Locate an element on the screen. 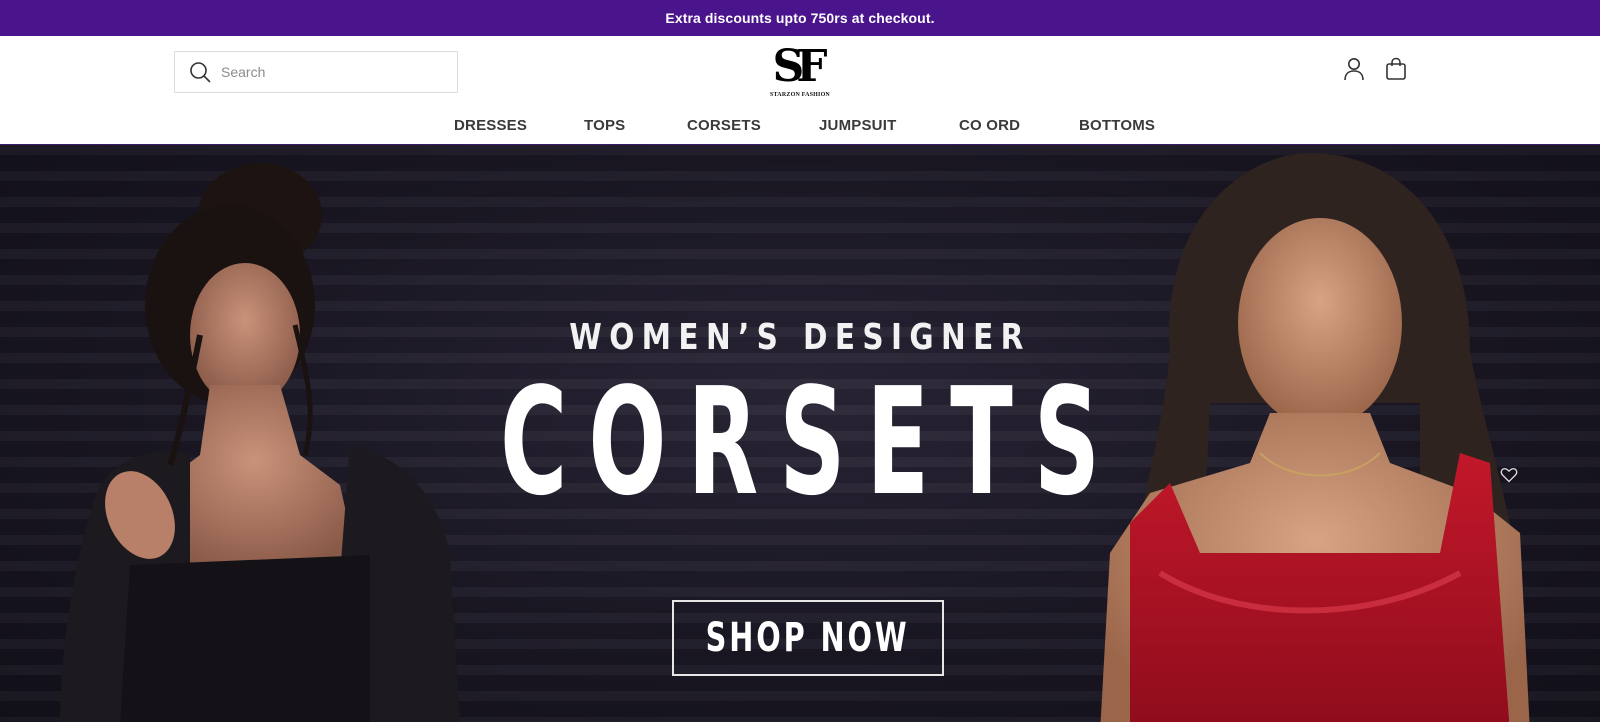 The height and width of the screenshot is (722, 1600). nav-item-jumpsuit: JUMPSUIT is located at coordinates (857, 126).